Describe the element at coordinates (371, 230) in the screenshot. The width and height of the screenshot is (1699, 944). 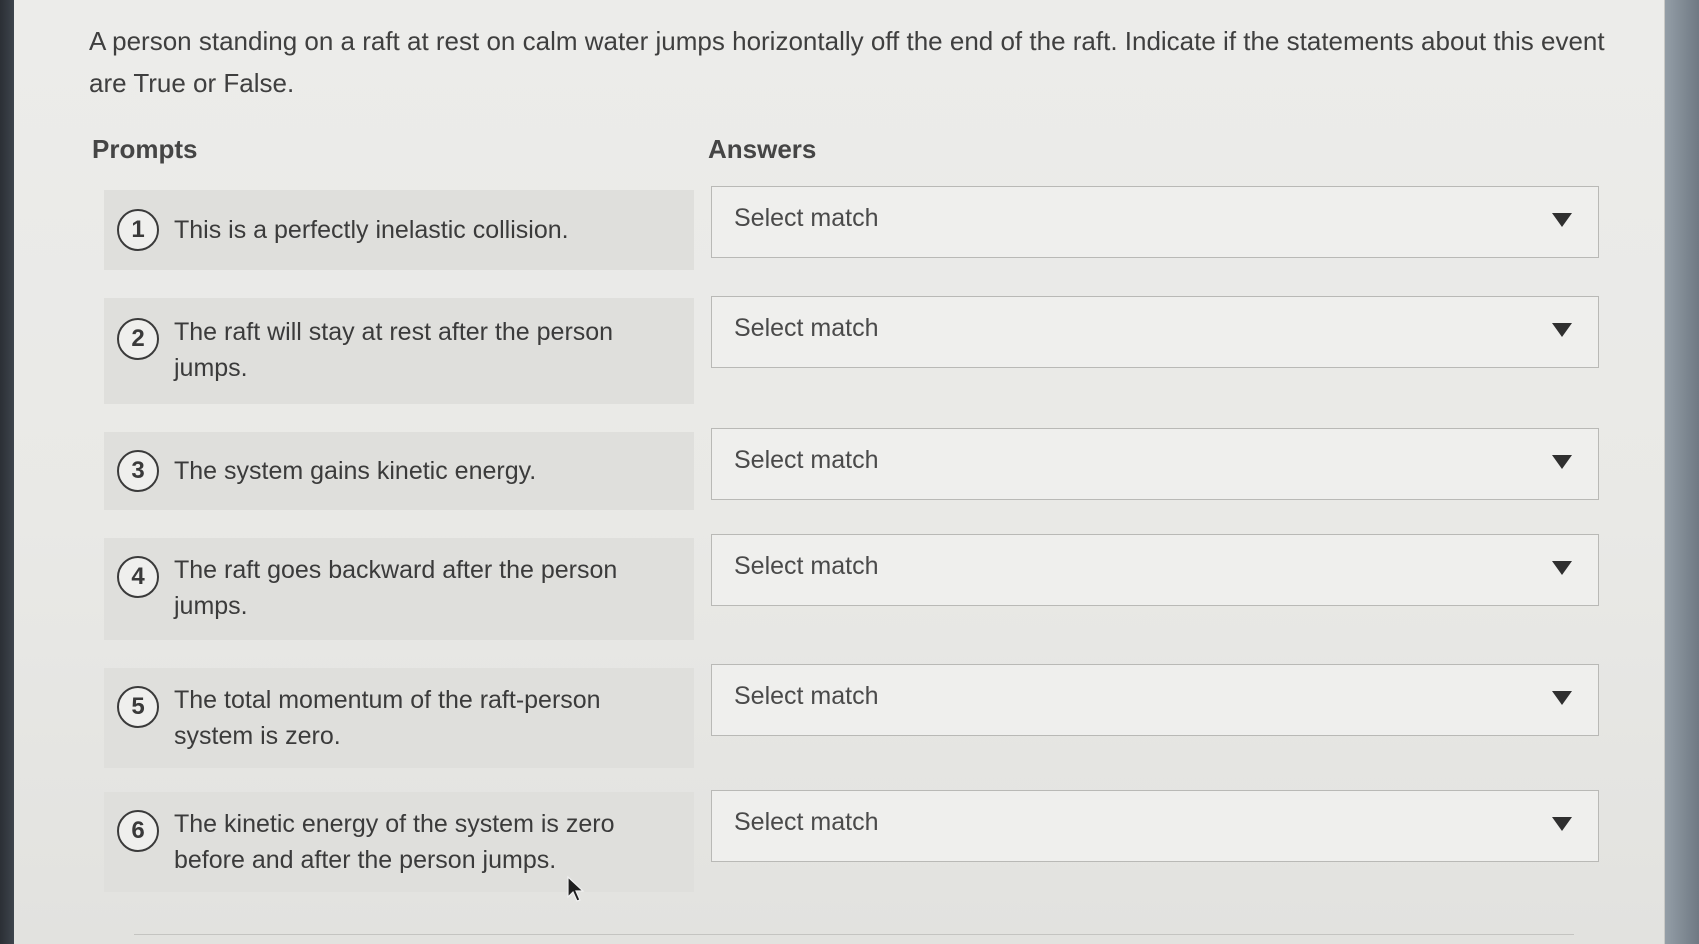
I see `prompt-text: This is a perfectly inelastic collision.` at that location.